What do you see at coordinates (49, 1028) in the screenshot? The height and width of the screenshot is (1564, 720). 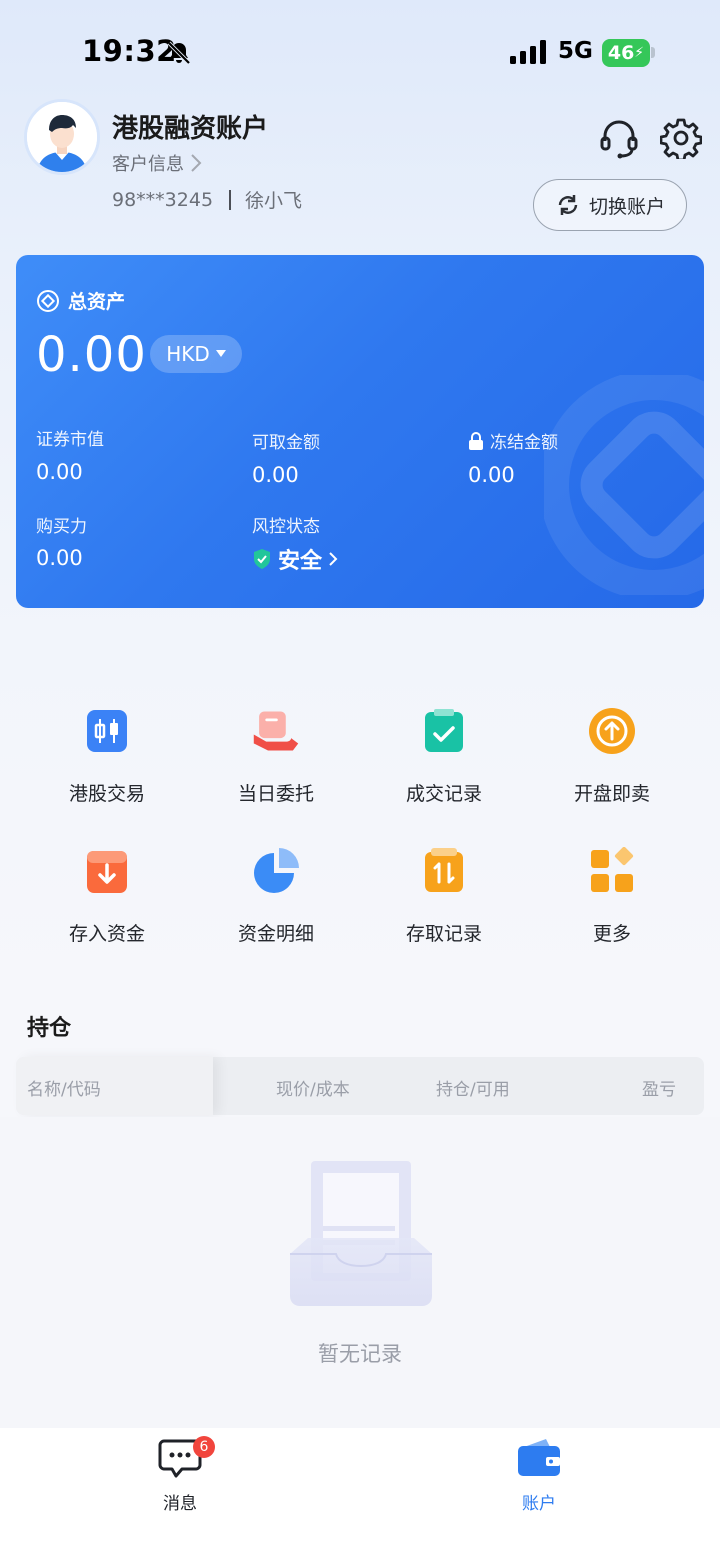 I see `holdings-title: 持仓` at bounding box center [49, 1028].